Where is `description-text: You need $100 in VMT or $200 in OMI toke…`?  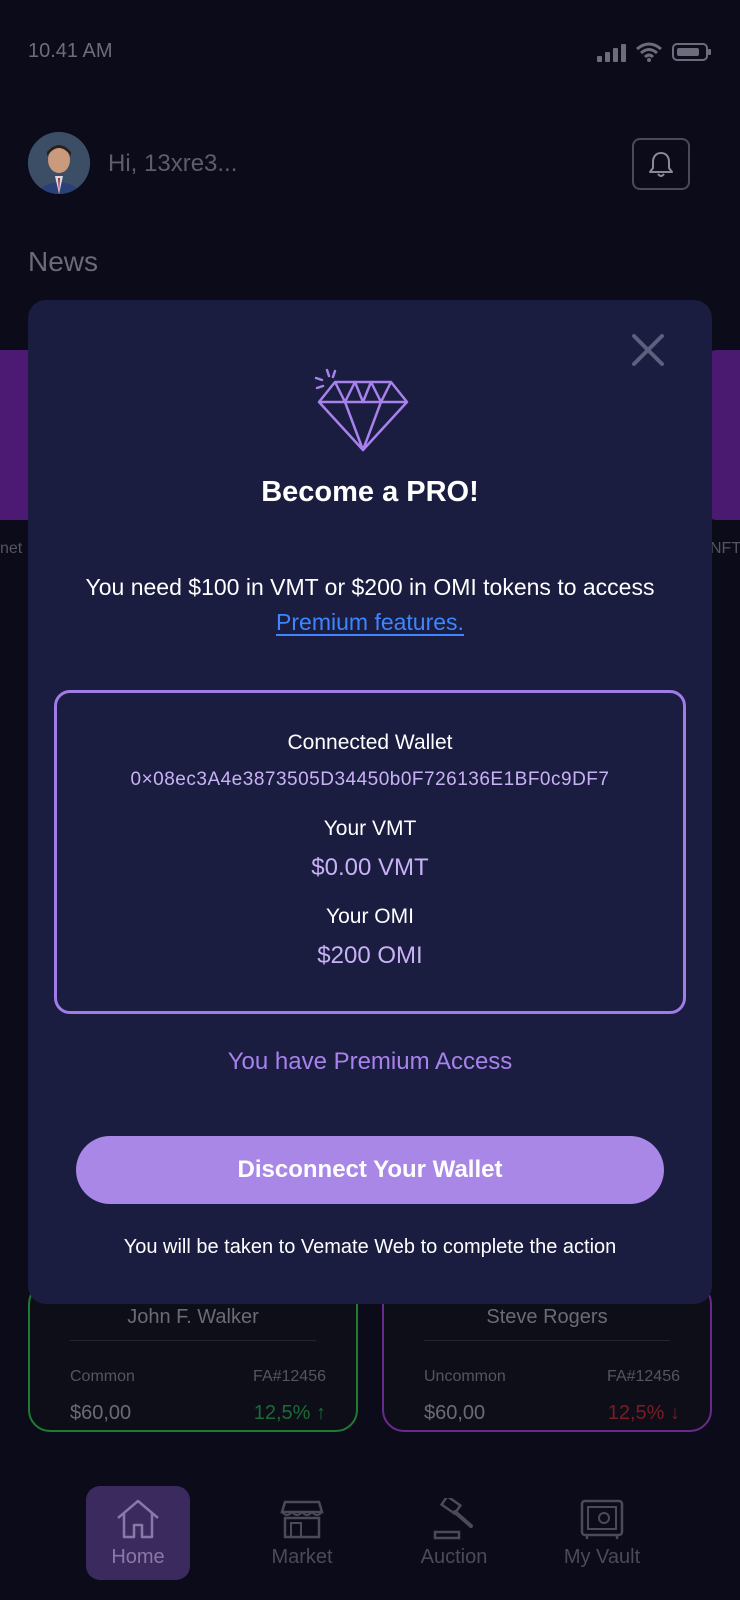
description-text: You need $100 in VMT or $200 in OMI toke… is located at coordinates (370, 587).